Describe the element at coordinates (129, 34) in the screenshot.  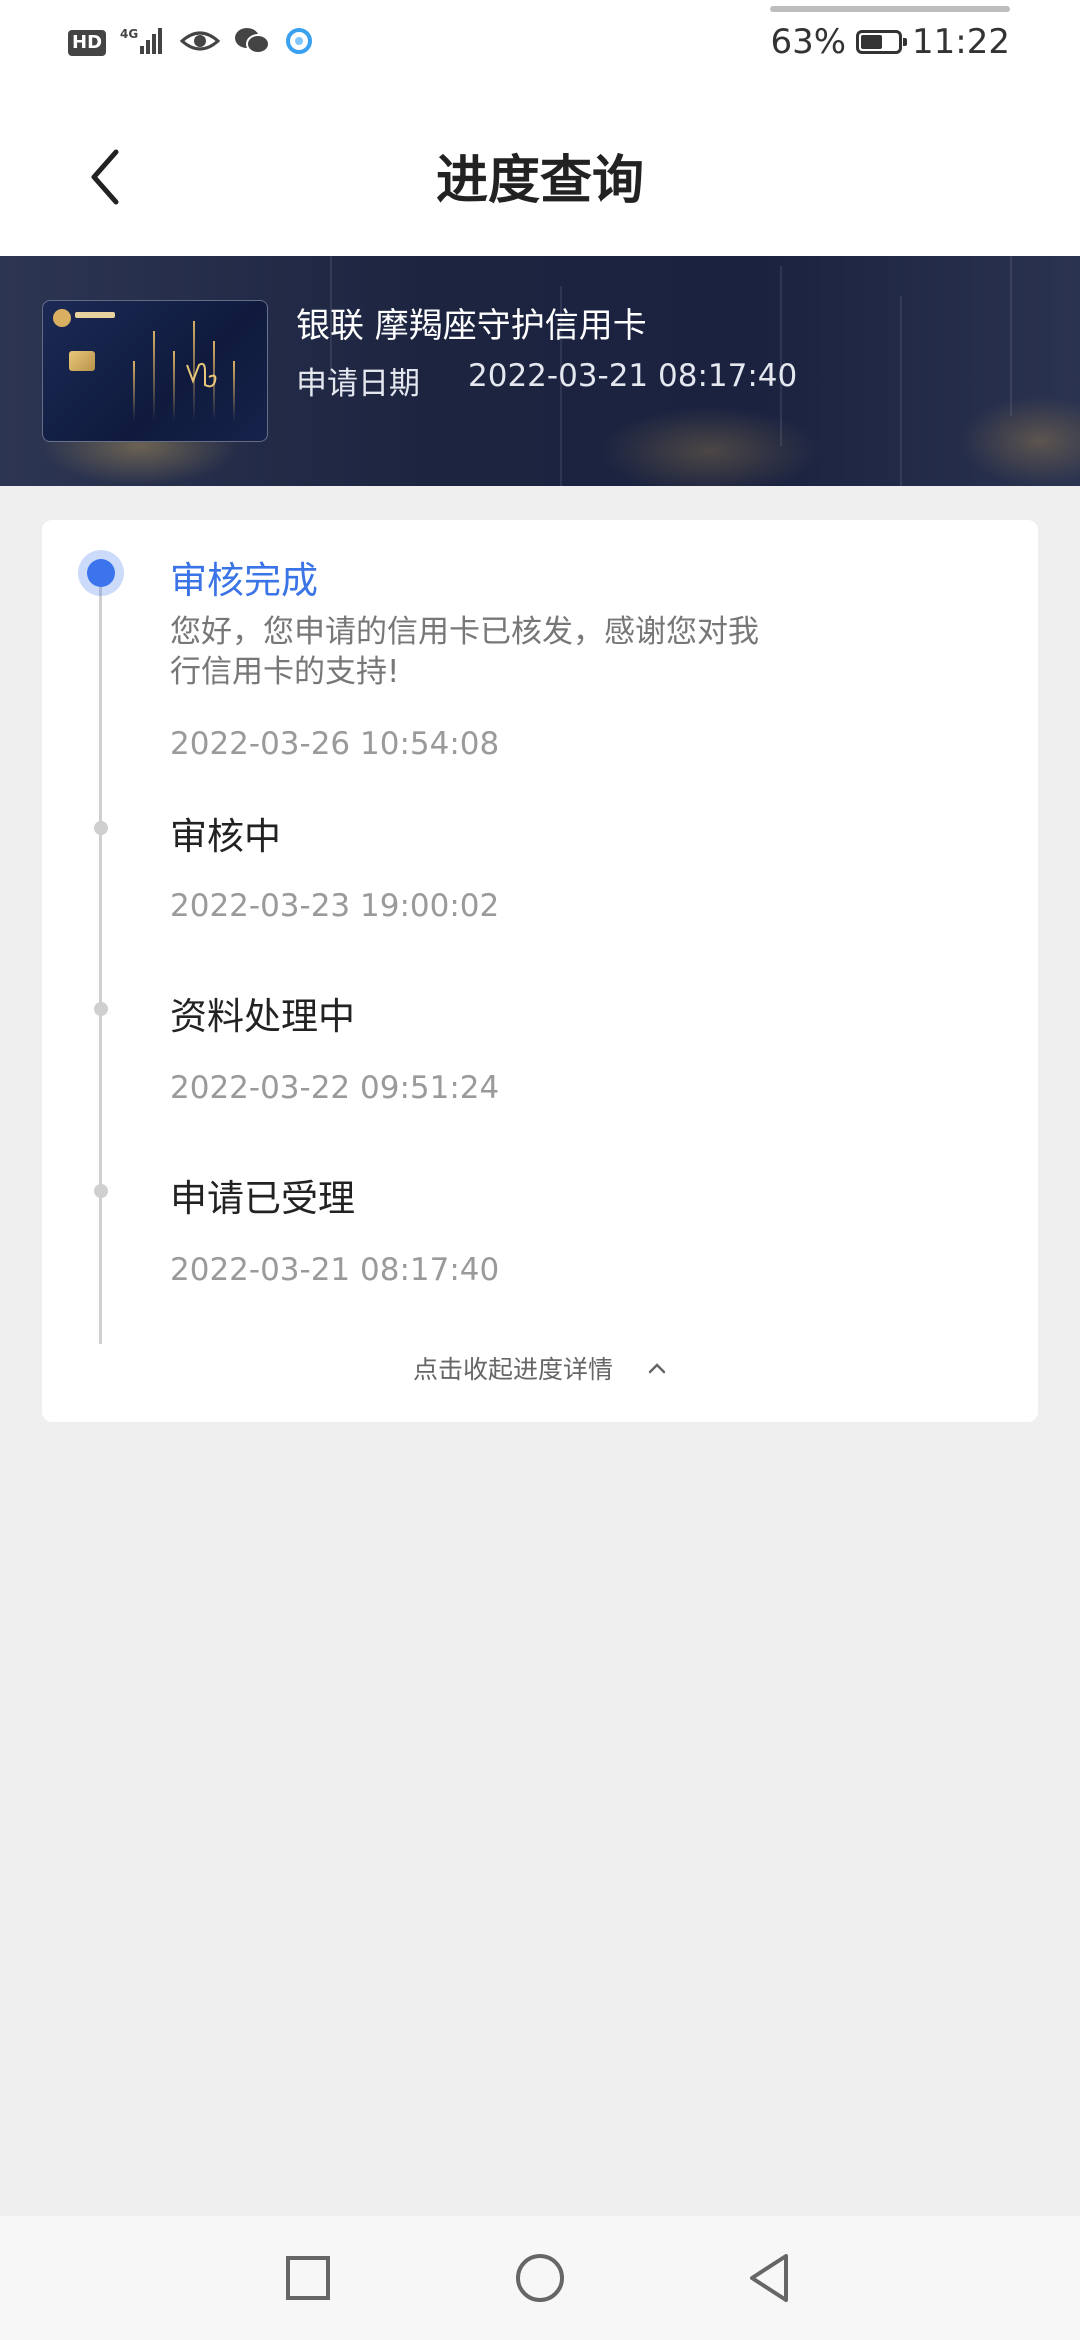
I see `network-type-label: 4G` at that location.